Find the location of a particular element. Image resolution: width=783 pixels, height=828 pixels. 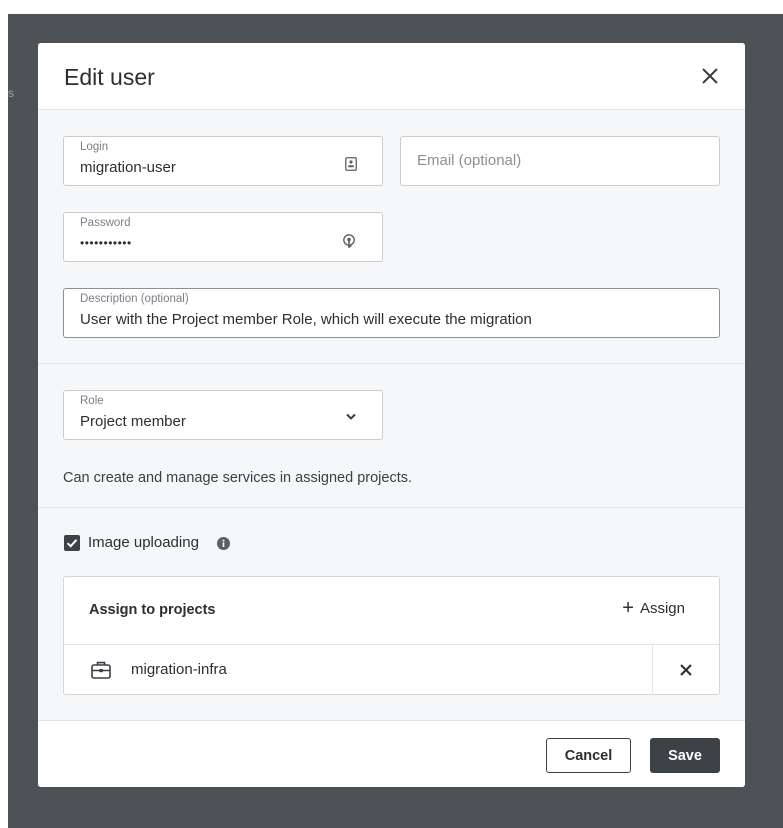

login-field: Login migration-user is located at coordinates (223, 161).